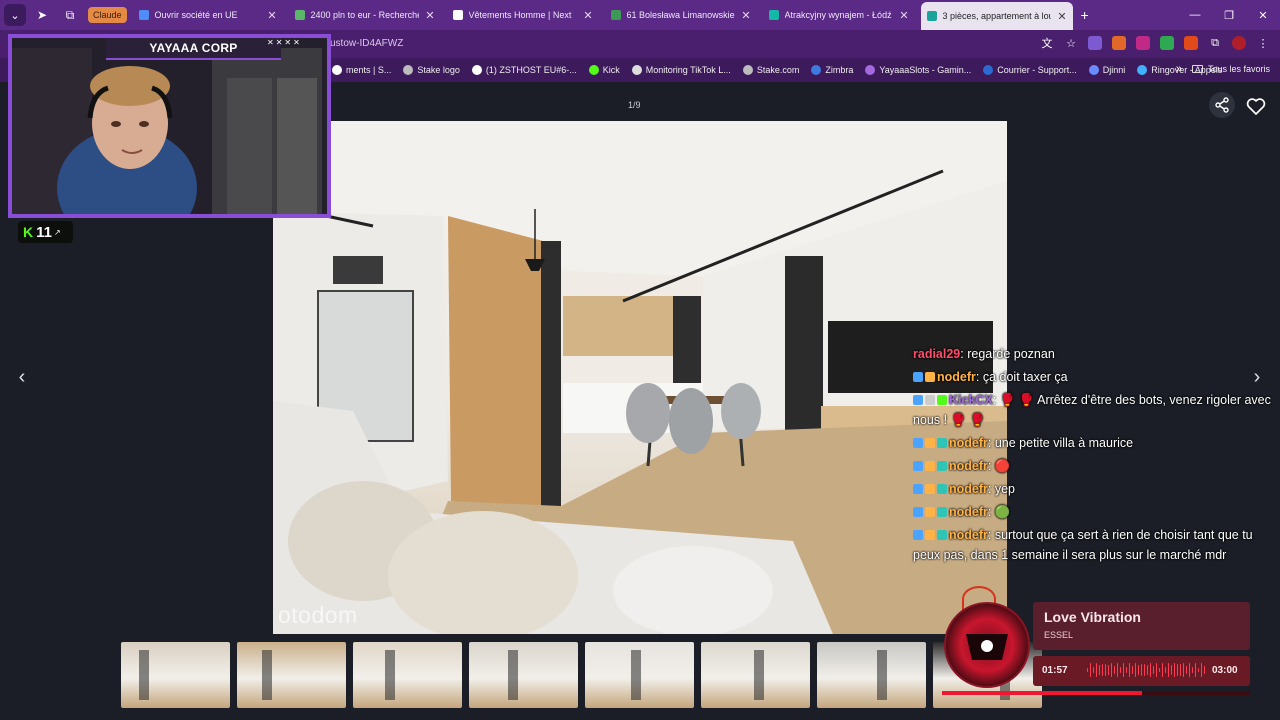 This screenshot has width=1280, height=720. I want to click on bookmark-star-icon: ☆, so click(1071, 43).